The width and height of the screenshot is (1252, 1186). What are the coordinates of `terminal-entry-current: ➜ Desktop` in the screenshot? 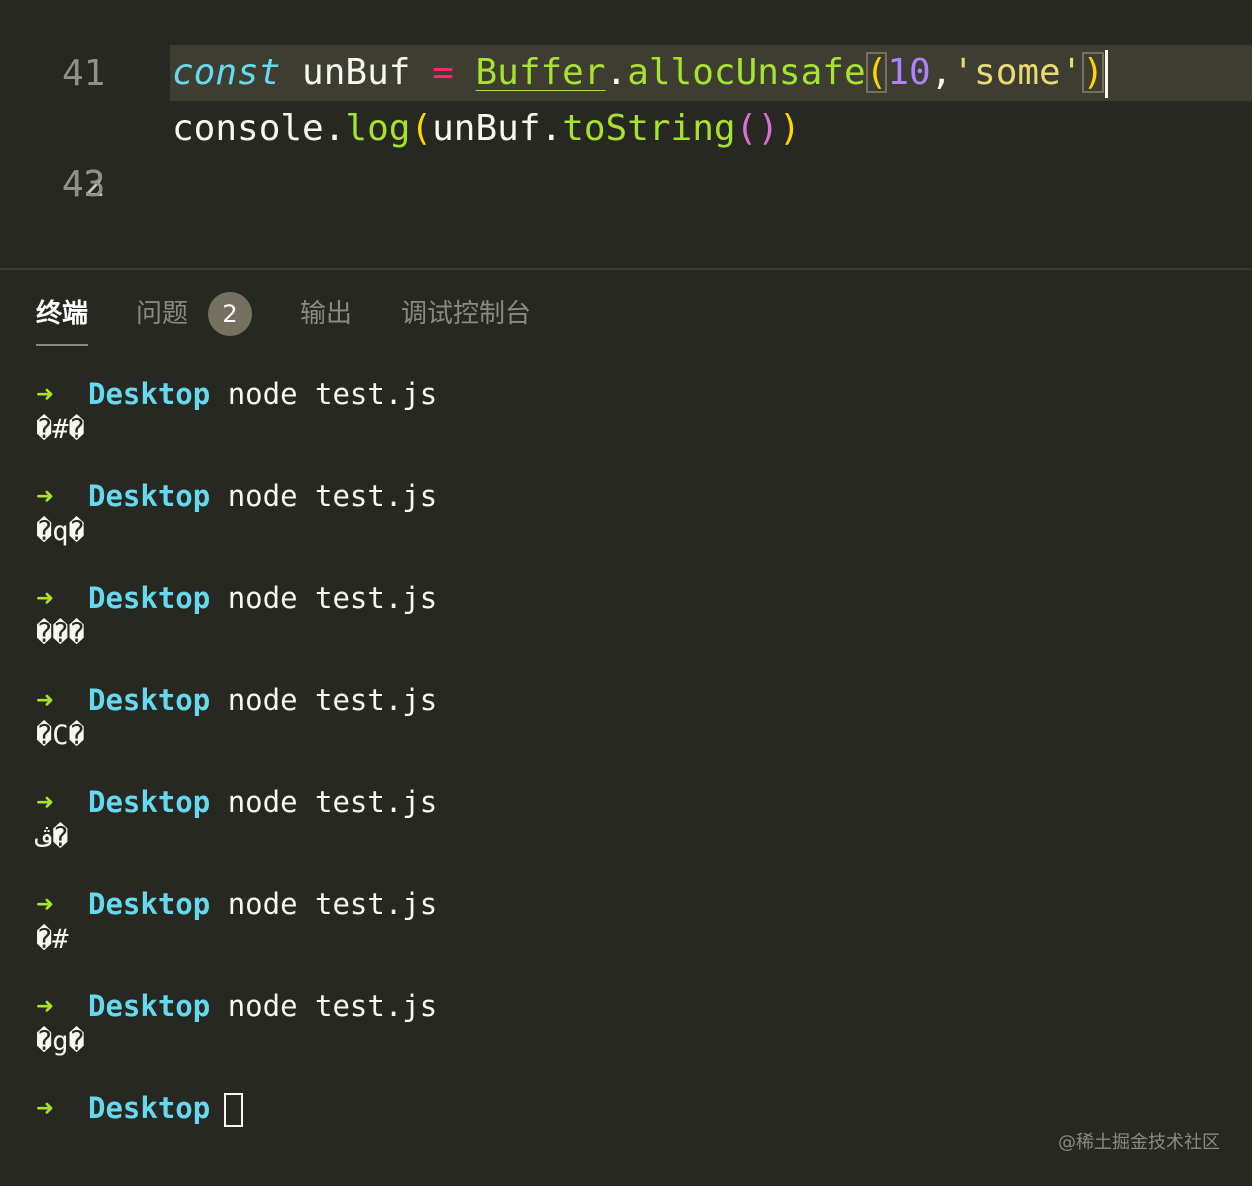 It's located at (626, 1136).